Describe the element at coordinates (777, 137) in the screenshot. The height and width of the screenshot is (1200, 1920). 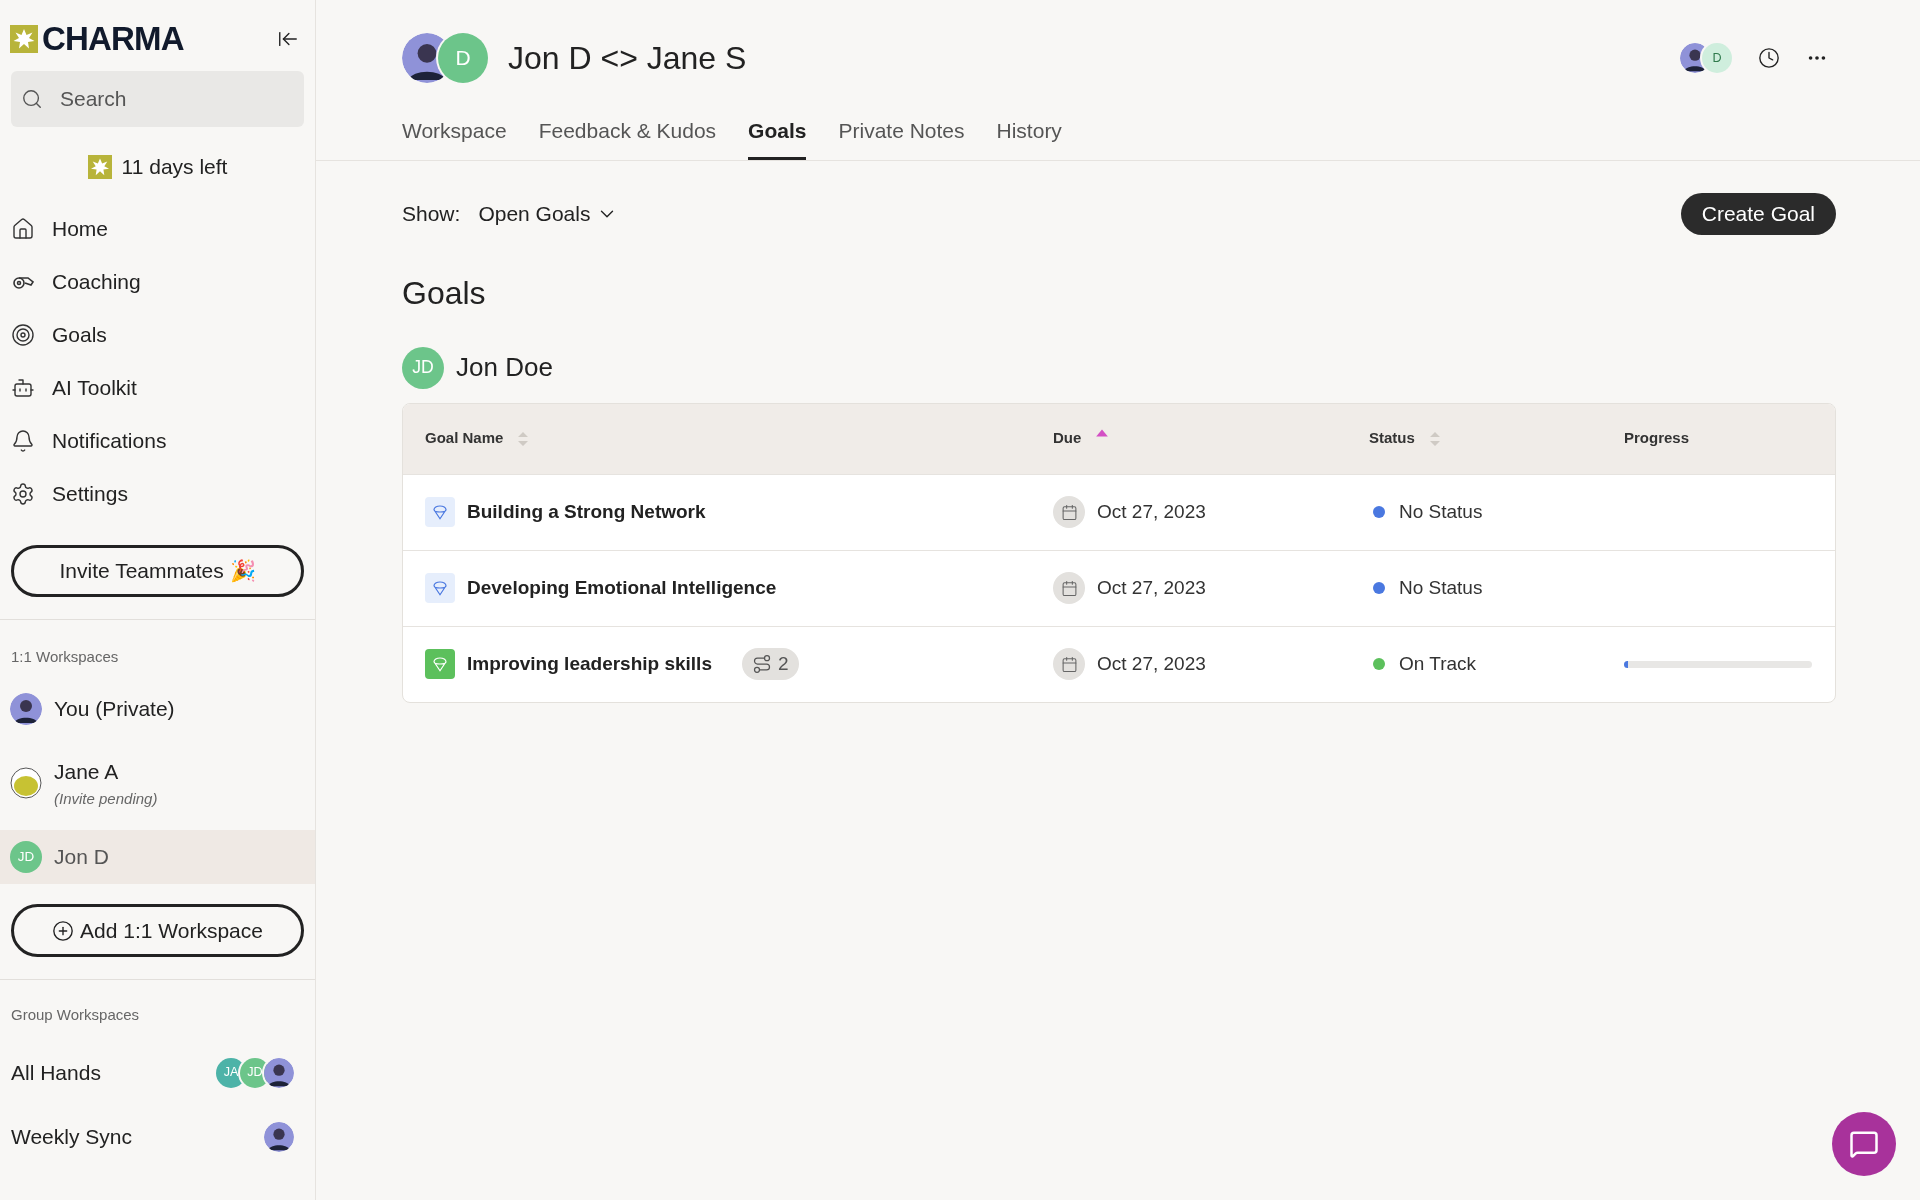
I see `tab: Goals` at that location.